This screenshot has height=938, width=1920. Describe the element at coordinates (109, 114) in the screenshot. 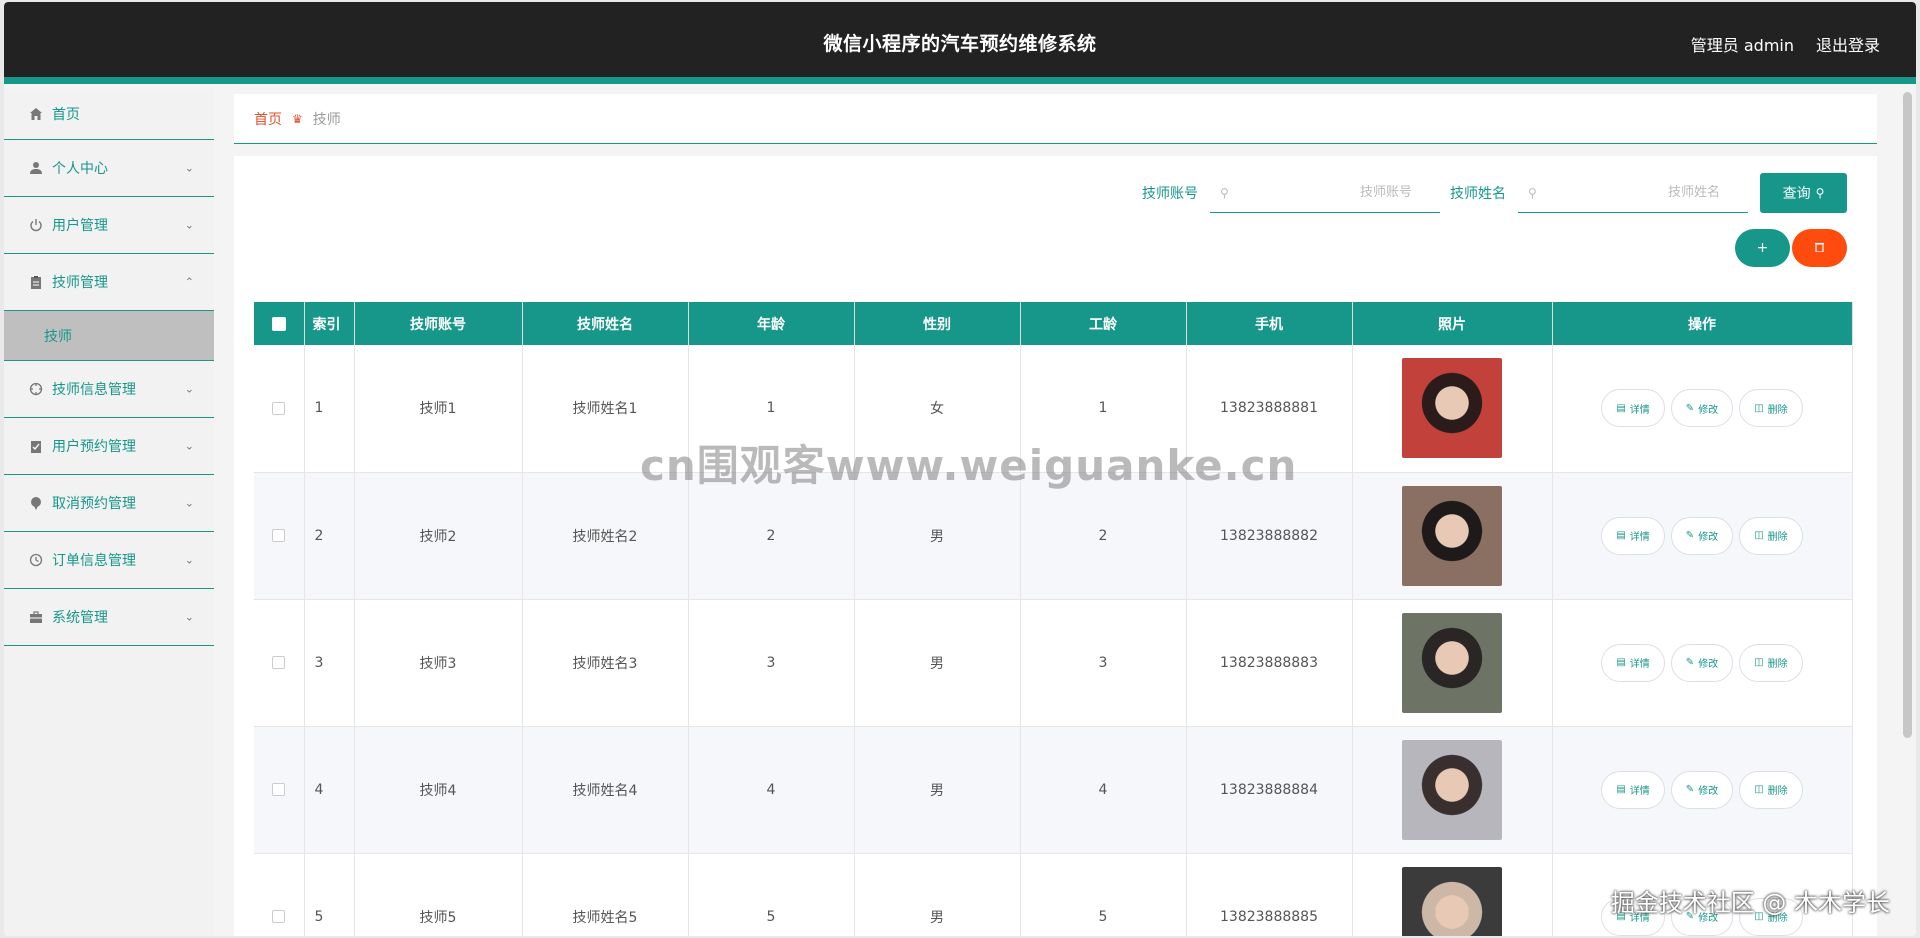

I see `sidebar-item-home: 首页` at that location.